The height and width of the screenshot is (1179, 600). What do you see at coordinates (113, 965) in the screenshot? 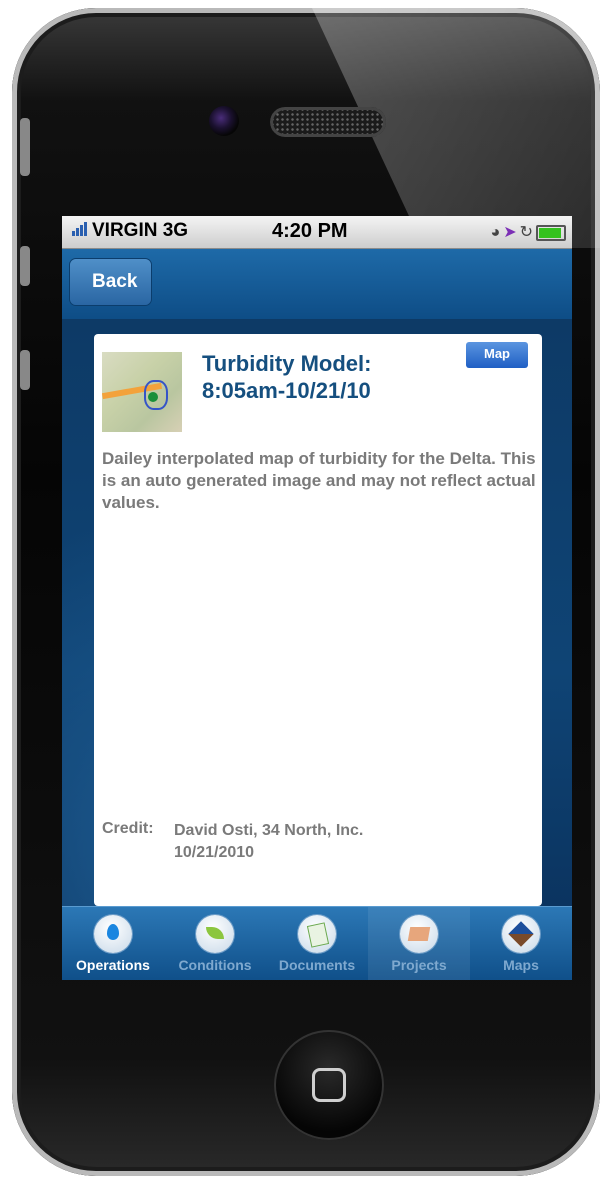
I see `tab-label: Operations` at bounding box center [113, 965].